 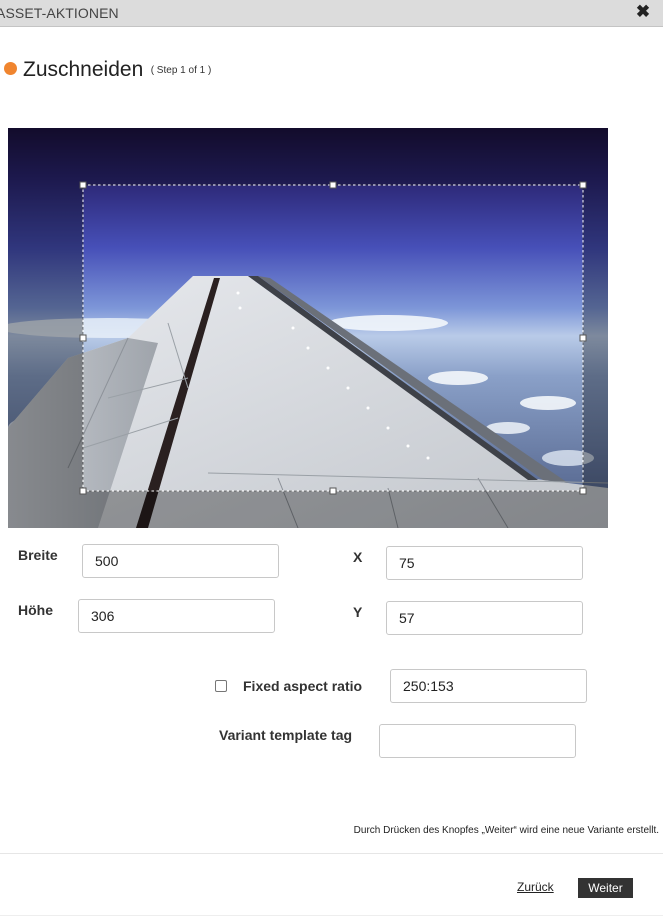 I want to click on close-icon: ✖, so click(x=643, y=12).